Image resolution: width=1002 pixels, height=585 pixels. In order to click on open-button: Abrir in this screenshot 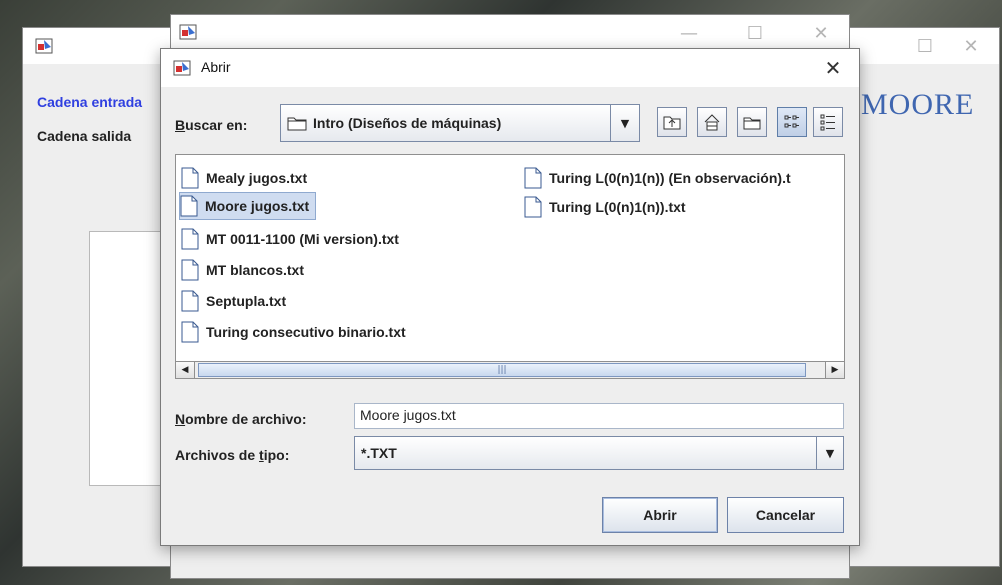, I will do `click(660, 515)`.